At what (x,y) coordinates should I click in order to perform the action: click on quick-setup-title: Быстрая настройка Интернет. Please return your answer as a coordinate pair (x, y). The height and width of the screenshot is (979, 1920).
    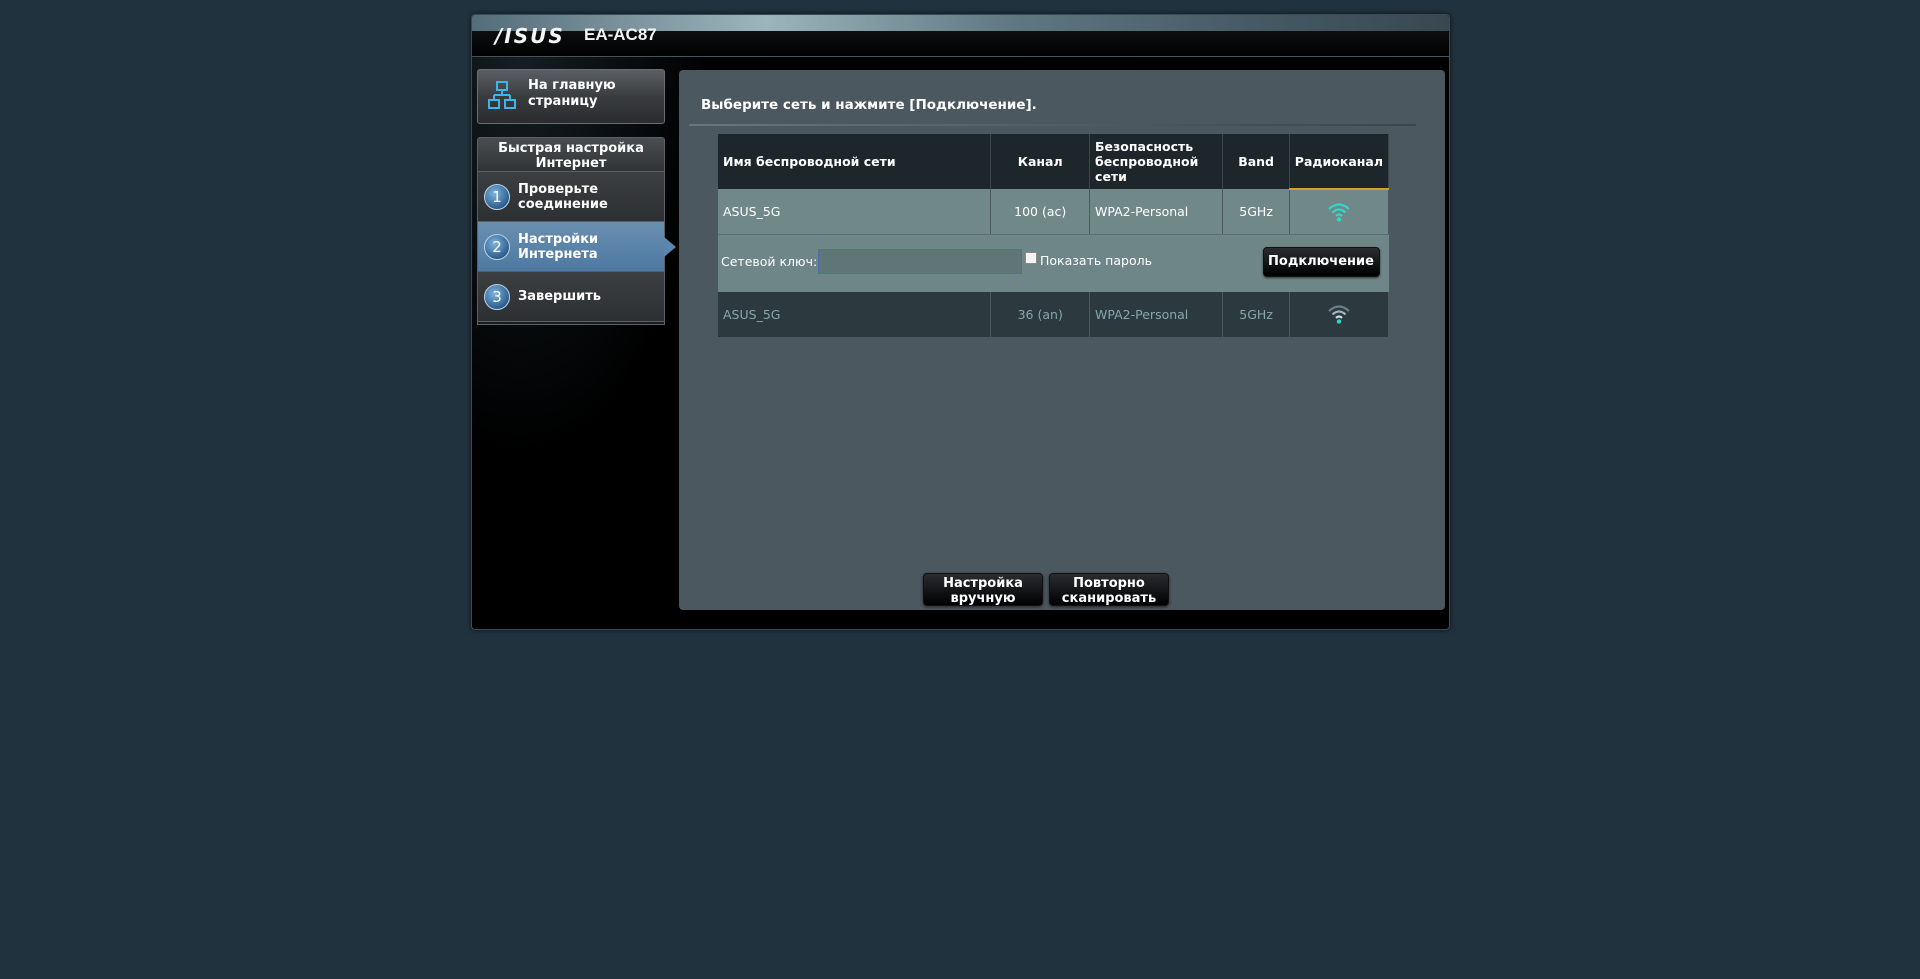
    Looking at the image, I should click on (571, 155).